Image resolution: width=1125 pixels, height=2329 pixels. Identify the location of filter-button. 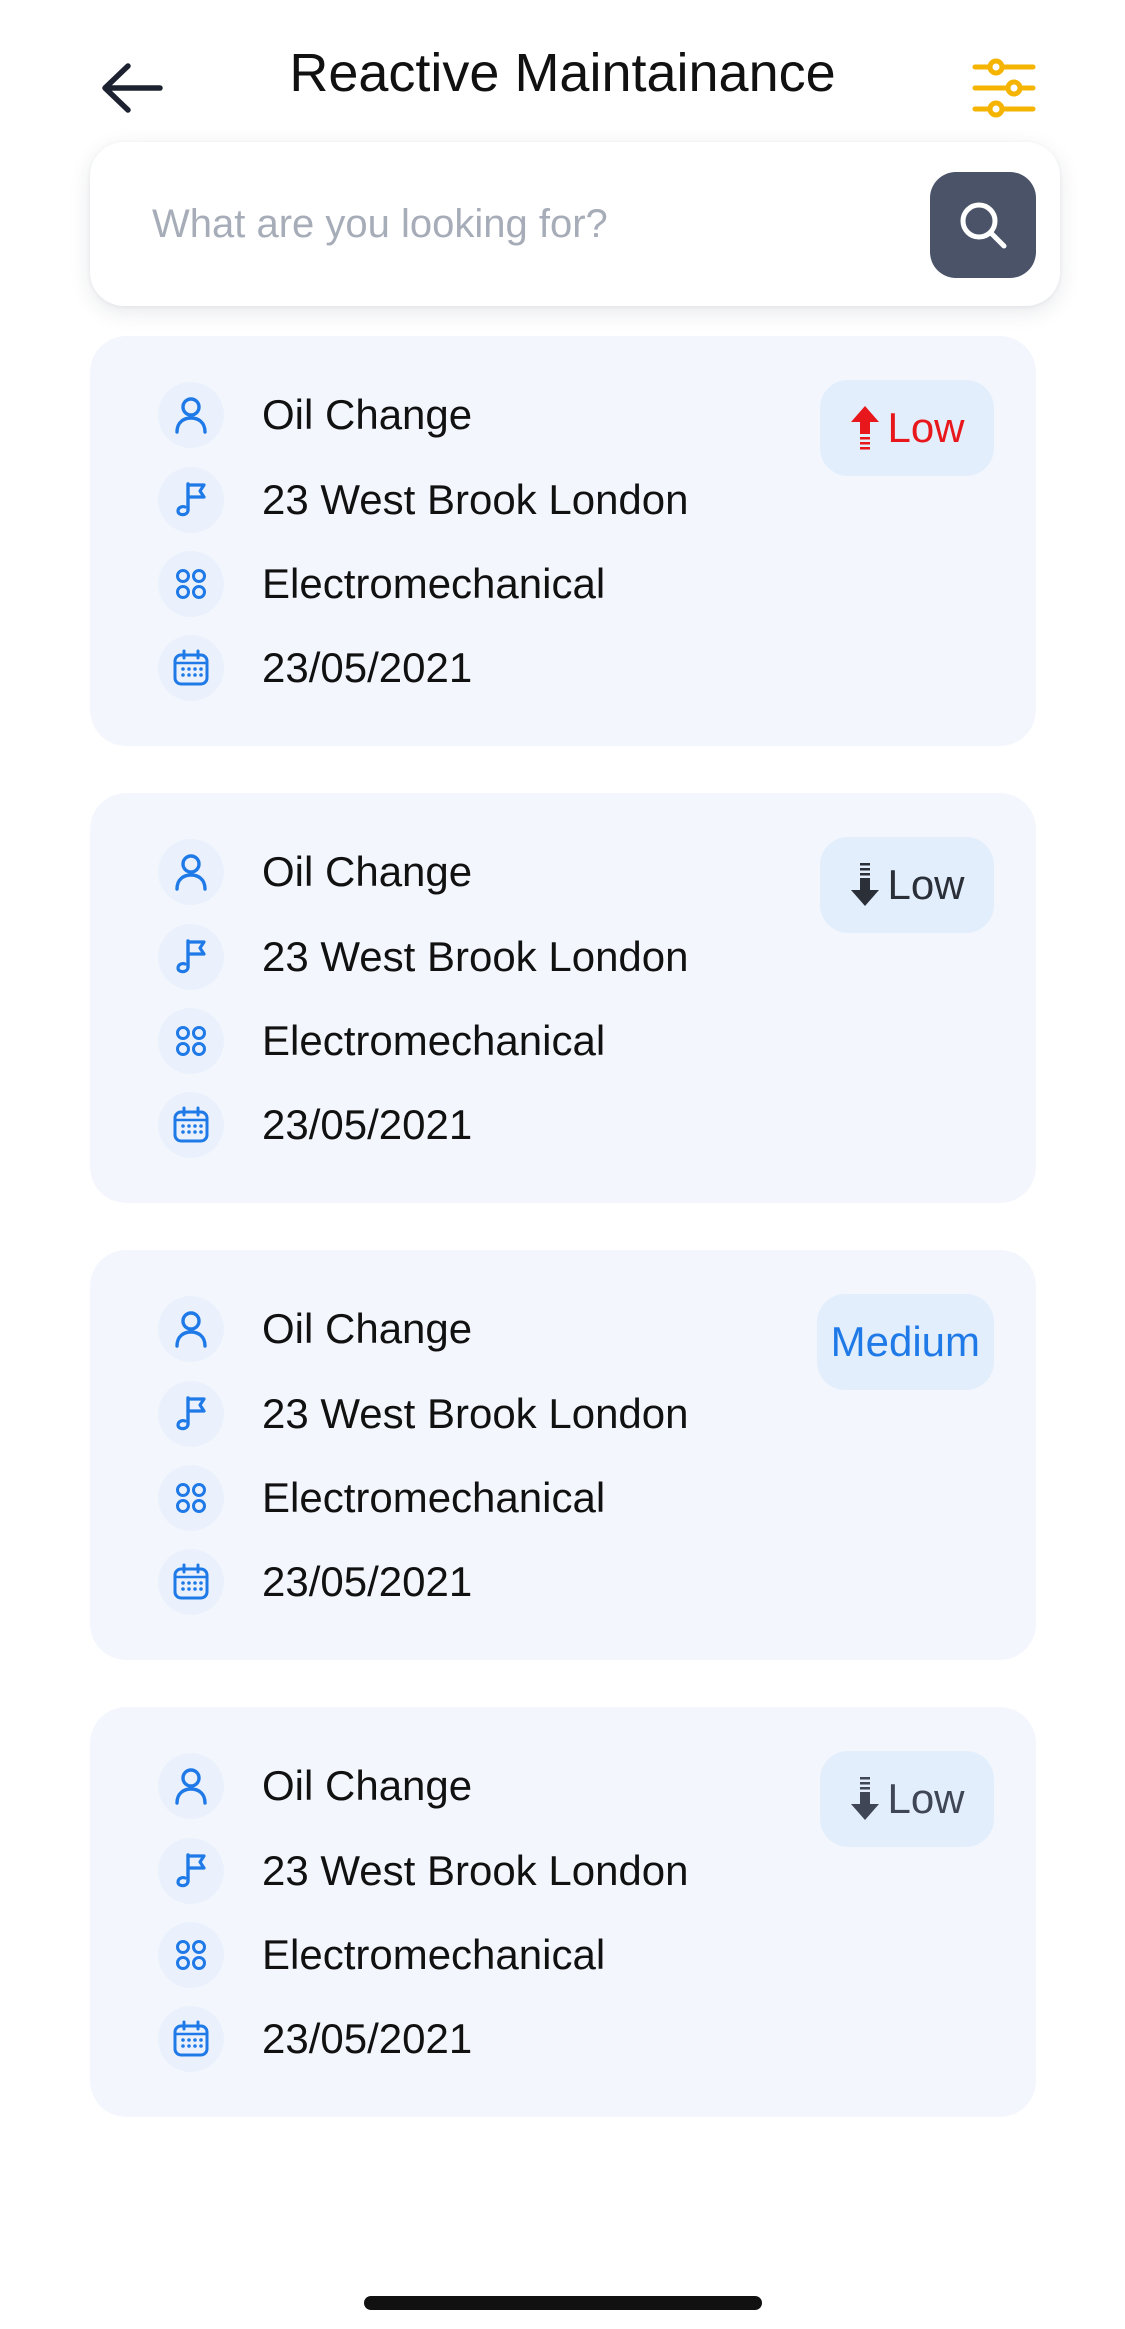
(1004, 88).